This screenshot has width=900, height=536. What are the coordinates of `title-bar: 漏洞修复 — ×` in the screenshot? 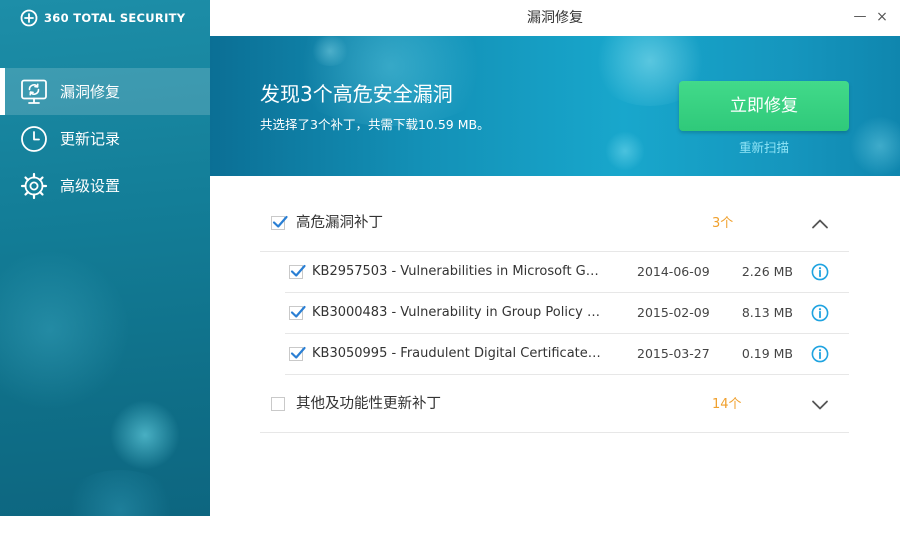 It's located at (555, 18).